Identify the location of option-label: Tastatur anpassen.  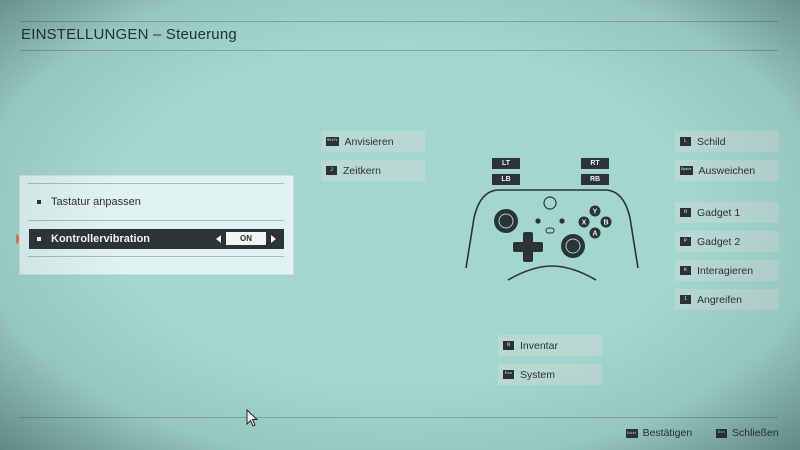
(96, 202).